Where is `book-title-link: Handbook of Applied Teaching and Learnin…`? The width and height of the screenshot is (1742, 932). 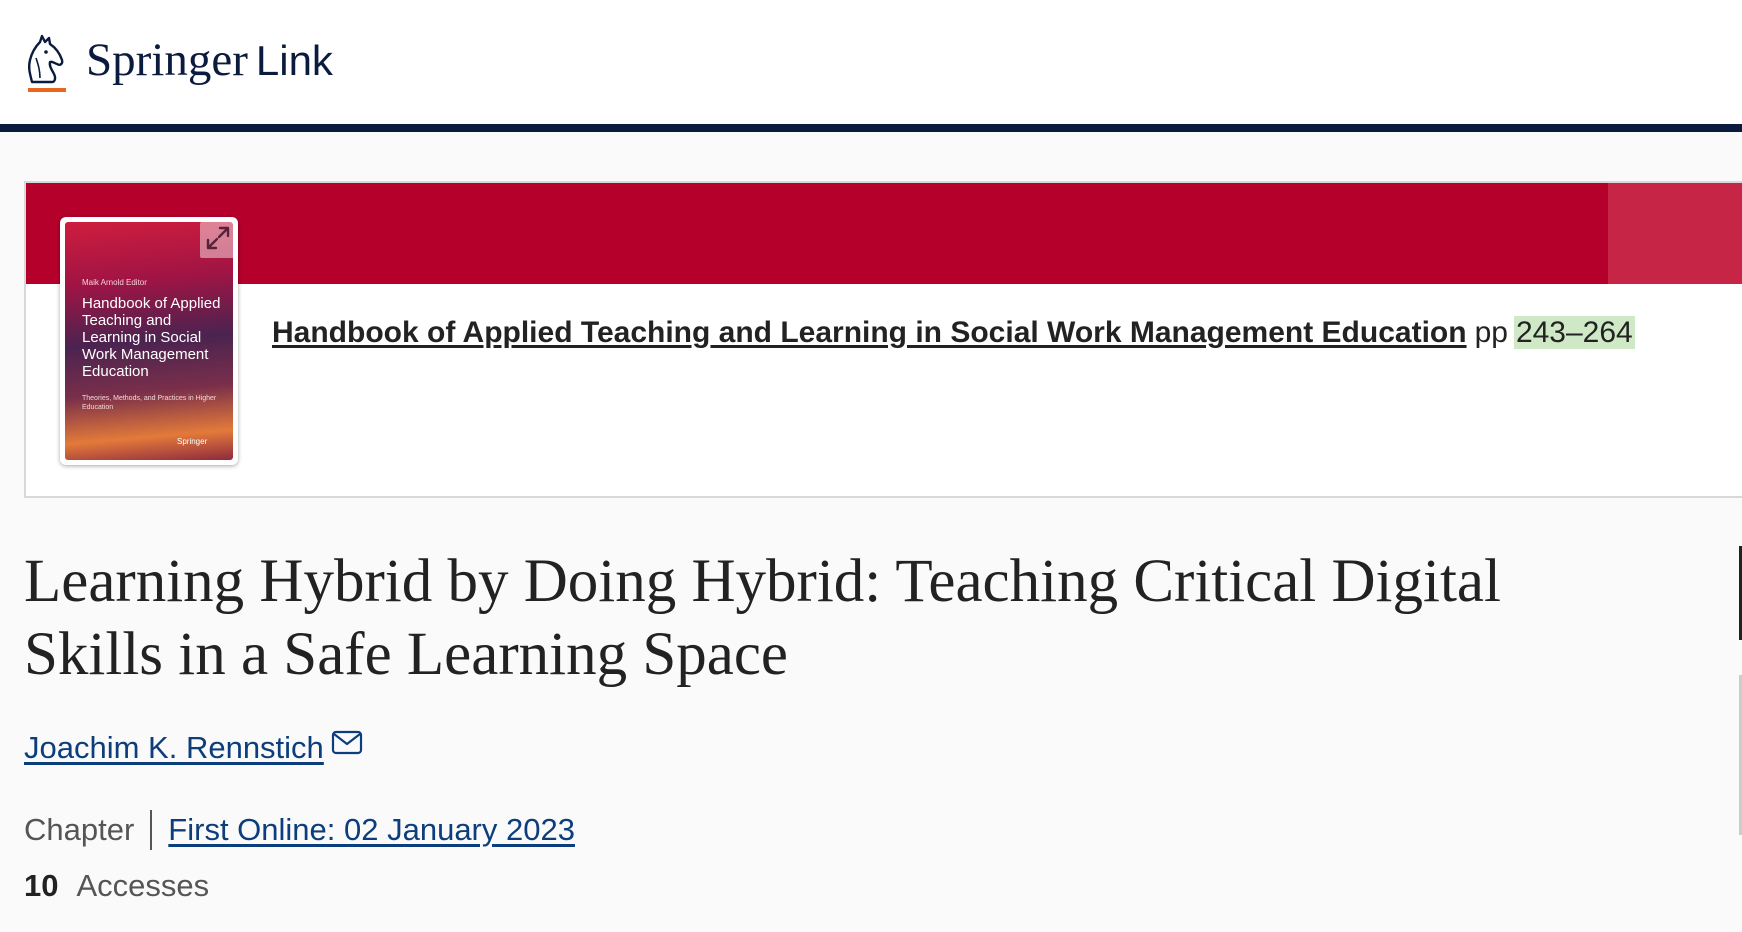
book-title-link: Handbook of Applied Teaching and Learnin… is located at coordinates (869, 332).